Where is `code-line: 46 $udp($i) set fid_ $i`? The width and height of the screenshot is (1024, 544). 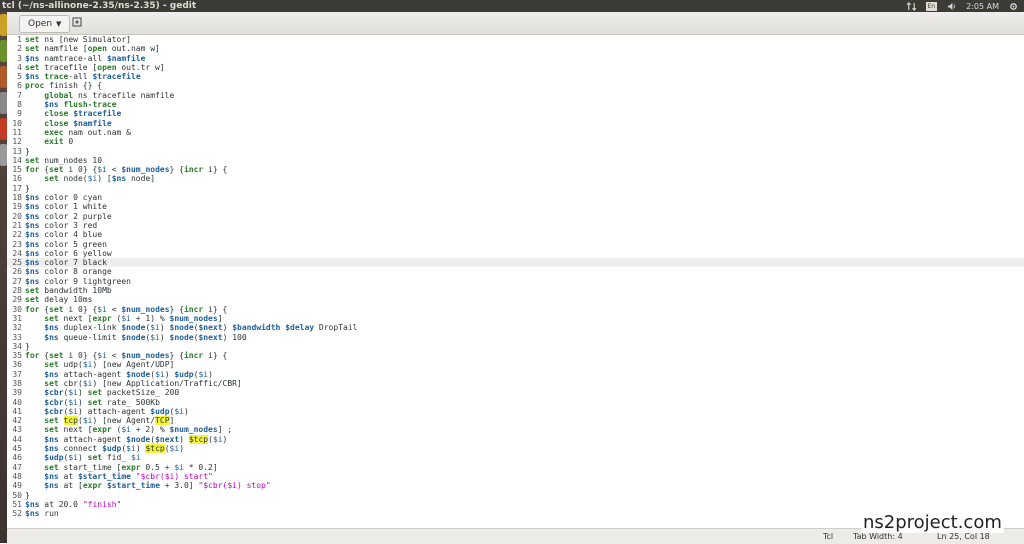
code-line: 46 $udp($i) set fid_ $i is located at coordinates (515, 457).